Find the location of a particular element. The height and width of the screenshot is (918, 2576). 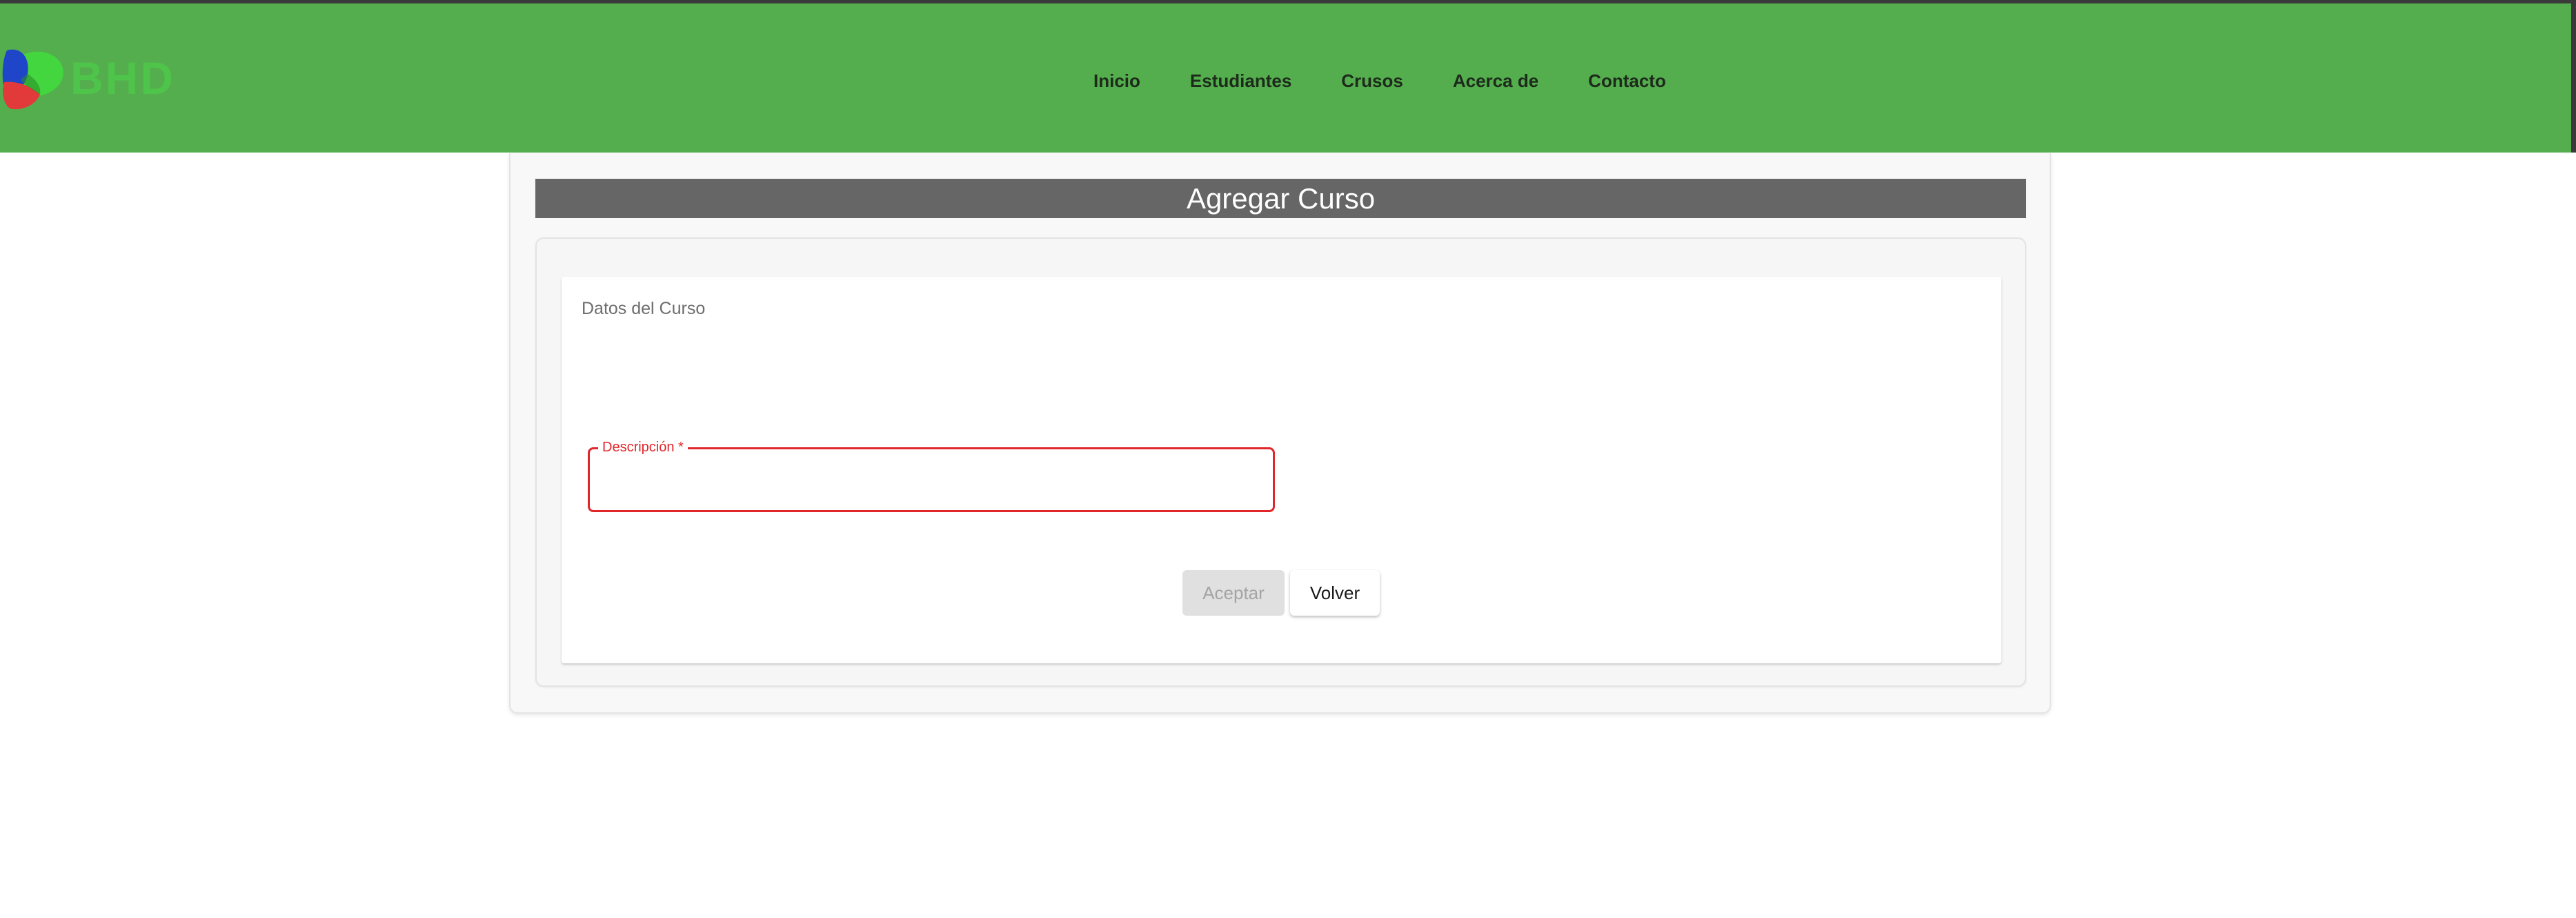

nav-item-inicio: Inicio is located at coordinates (1116, 81).